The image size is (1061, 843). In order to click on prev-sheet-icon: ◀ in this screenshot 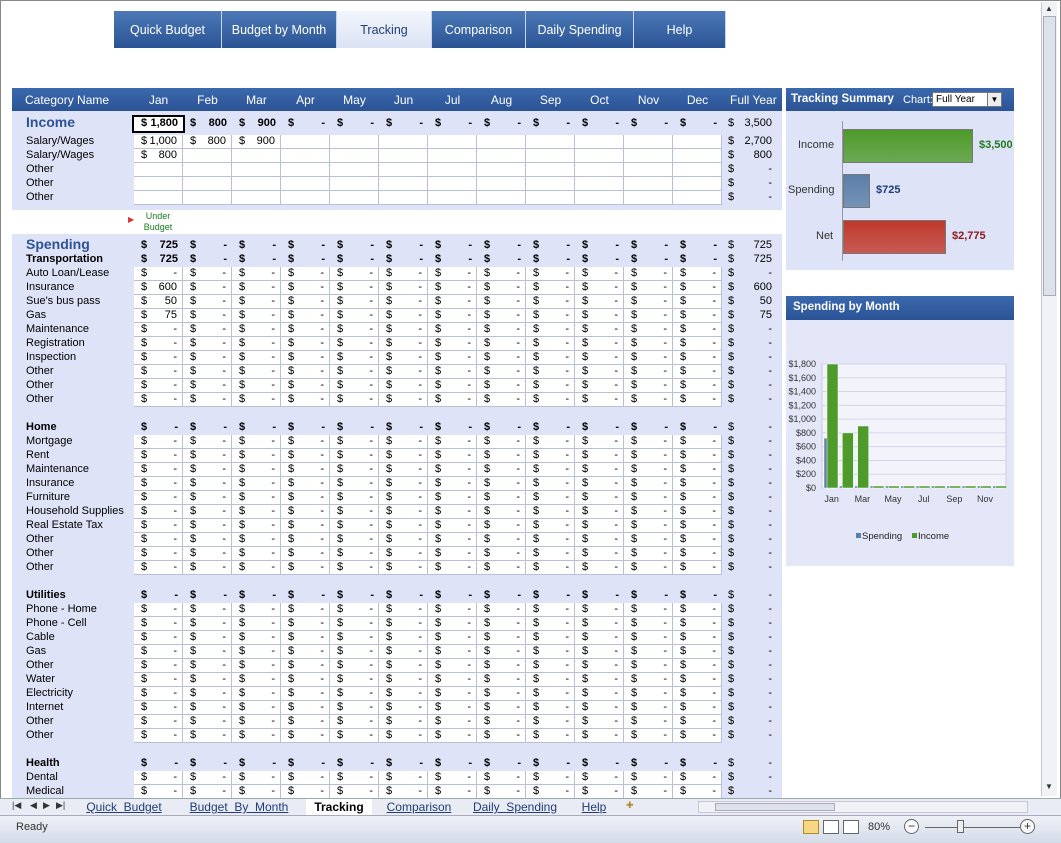, I will do `click(33, 805)`.